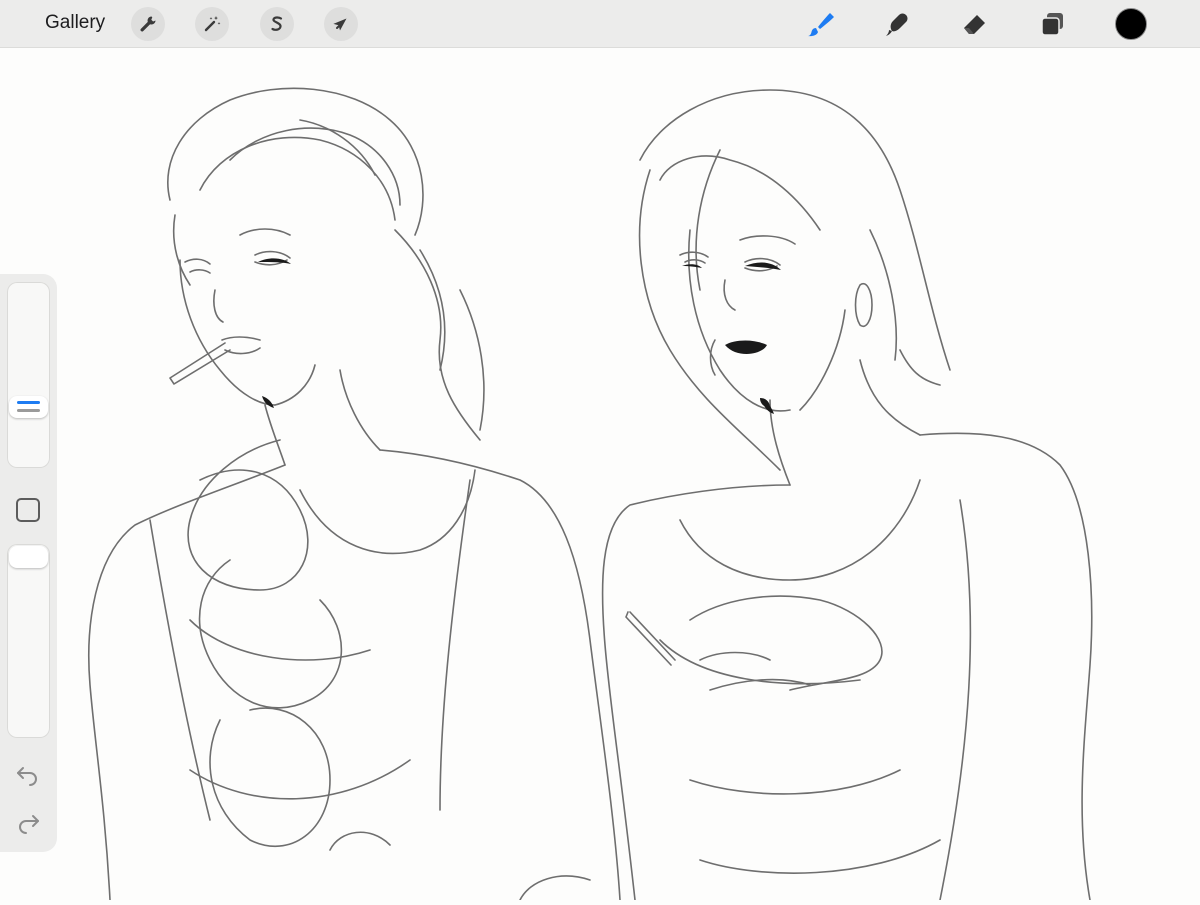 The width and height of the screenshot is (1200, 905). I want to click on brush-size-handle, so click(28, 407).